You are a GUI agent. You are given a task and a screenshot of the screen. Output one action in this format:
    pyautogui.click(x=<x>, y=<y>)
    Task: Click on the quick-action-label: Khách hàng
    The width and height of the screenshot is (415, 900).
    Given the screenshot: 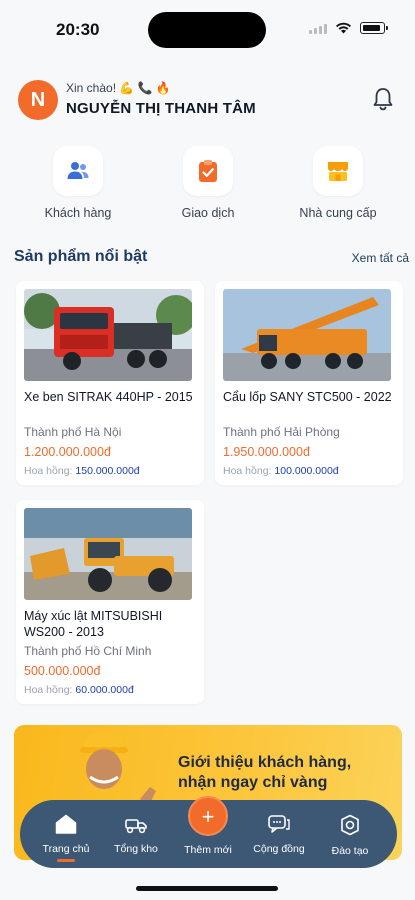 What is the action you would take?
    pyautogui.click(x=78, y=213)
    